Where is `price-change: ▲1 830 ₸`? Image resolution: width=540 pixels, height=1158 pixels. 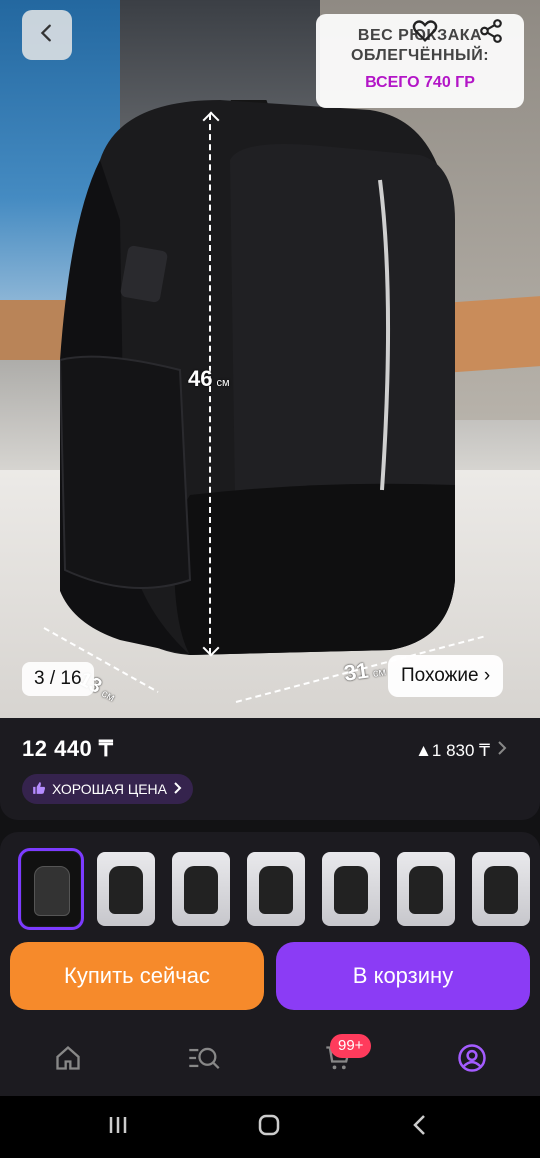 price-change: ▲1 830 ₸ is located at coordinates (461, 750).